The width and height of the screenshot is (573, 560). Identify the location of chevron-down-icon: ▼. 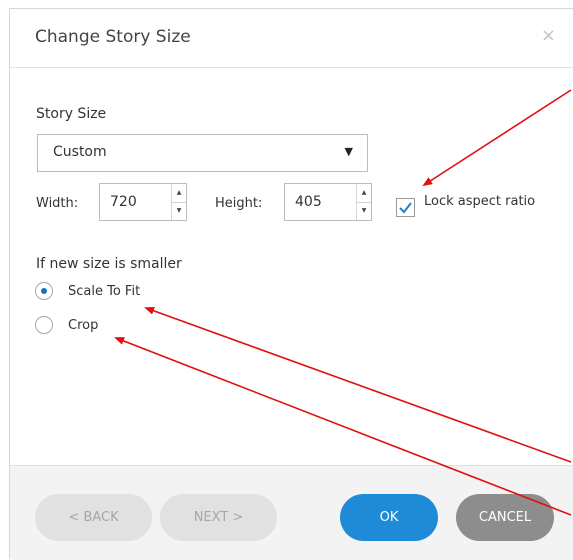
(348, 151).